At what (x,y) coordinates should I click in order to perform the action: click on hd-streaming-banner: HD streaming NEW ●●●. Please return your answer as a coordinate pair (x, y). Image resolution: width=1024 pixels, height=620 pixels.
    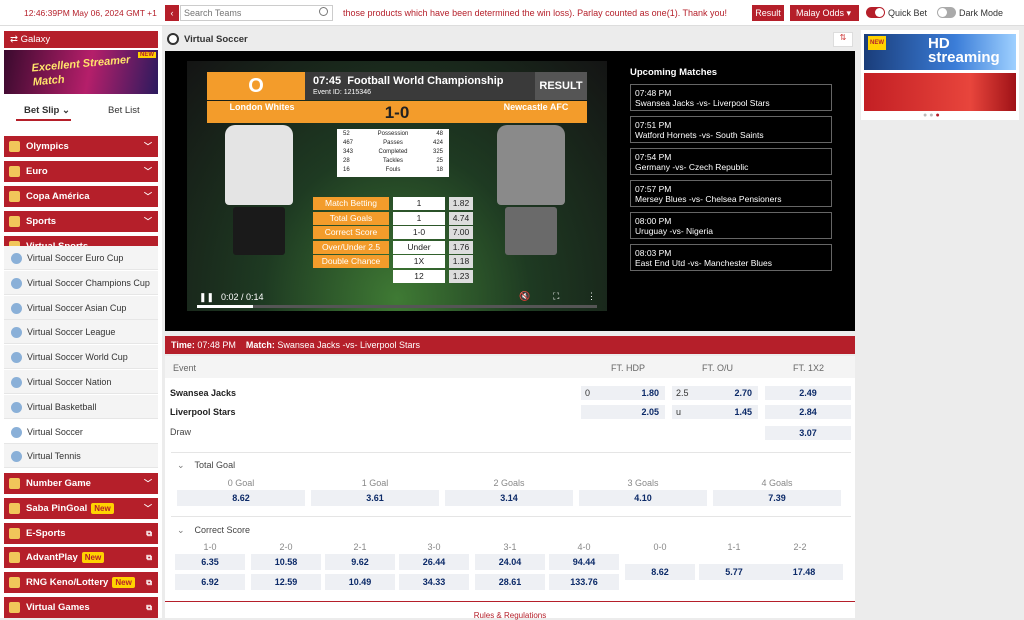
    Looking at the image, I should click on (940, 75).